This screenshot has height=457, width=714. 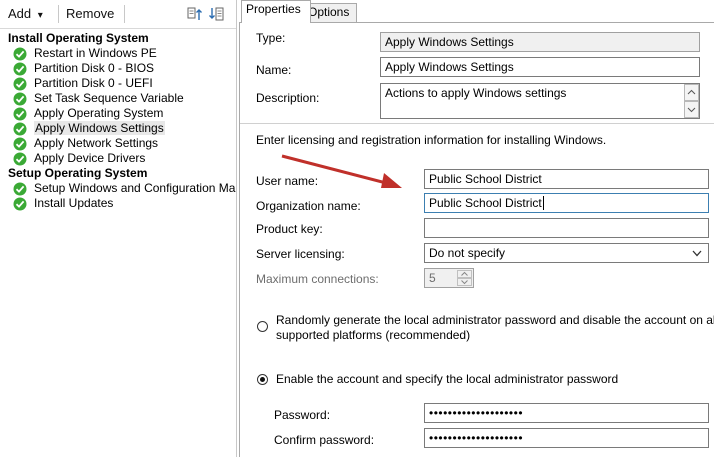 What do you see at coordinates (122, 173) in the screenshot?
I see `group-setup-operating-system: Setup Operating System` at bounding box center [122, 173].